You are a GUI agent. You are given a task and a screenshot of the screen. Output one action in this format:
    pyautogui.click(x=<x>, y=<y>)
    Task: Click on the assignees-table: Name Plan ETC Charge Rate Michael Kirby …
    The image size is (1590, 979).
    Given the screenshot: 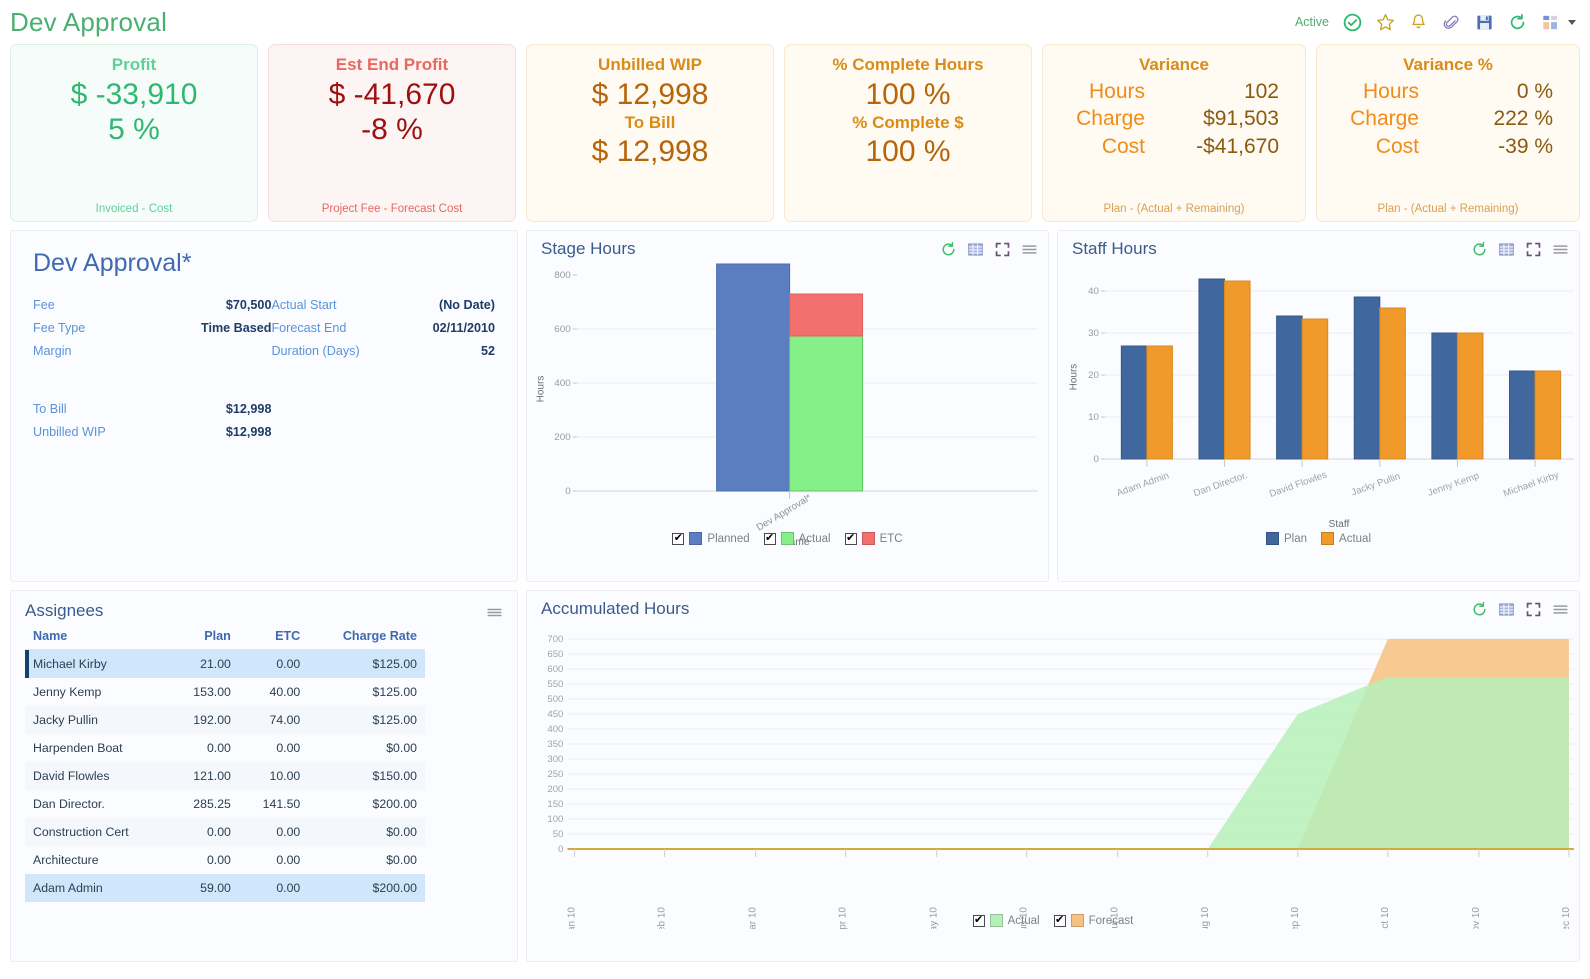 What is the action you would take?
    pyautogui.click(x=225, y=763)
    